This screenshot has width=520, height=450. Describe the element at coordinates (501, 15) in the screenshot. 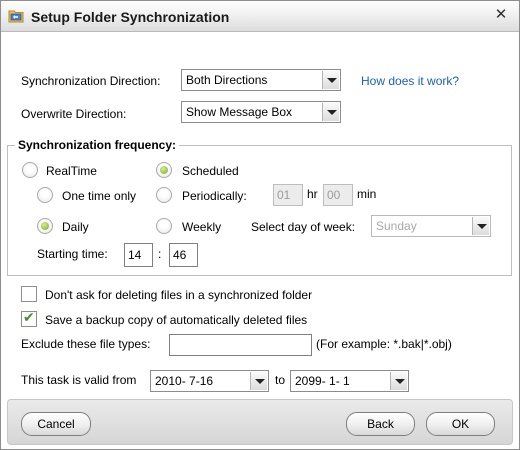

I see `close-icon: ✕` at that location.